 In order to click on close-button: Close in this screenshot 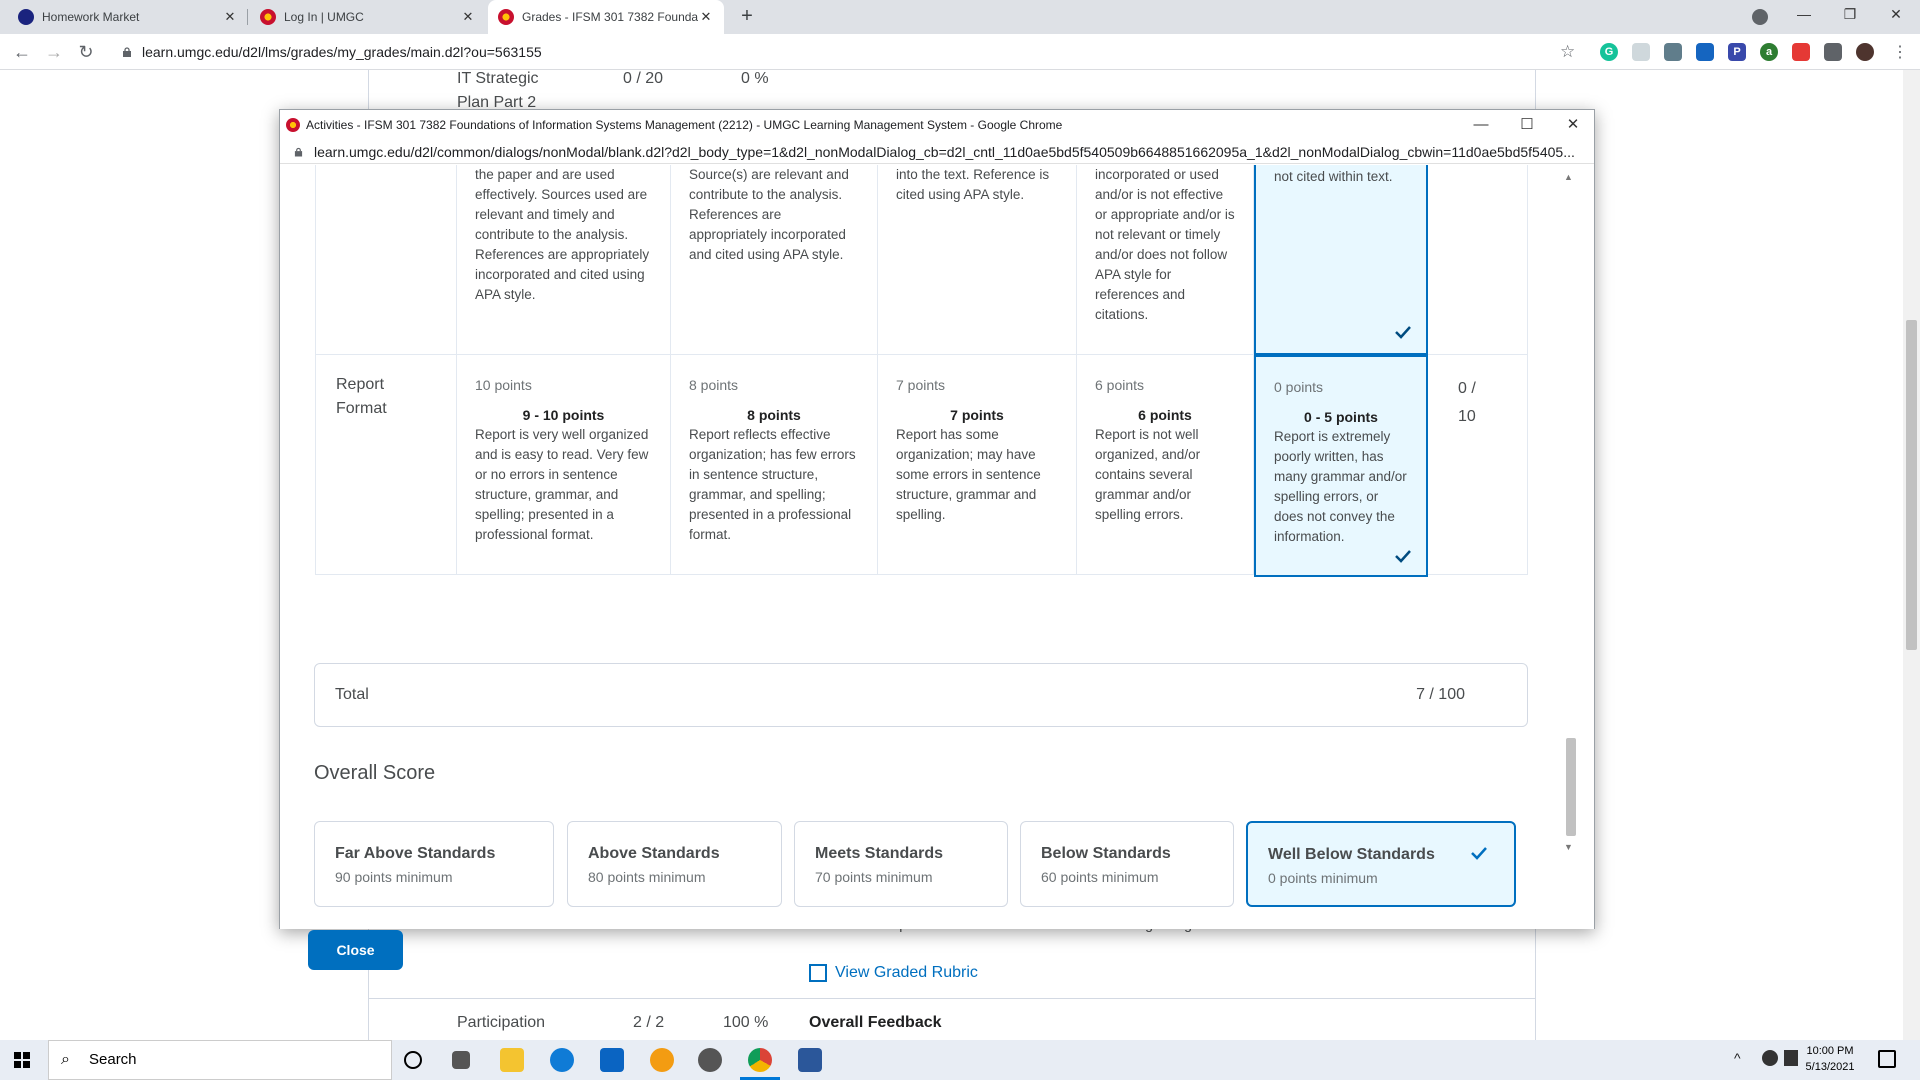, I will do `click(355, 950)`.